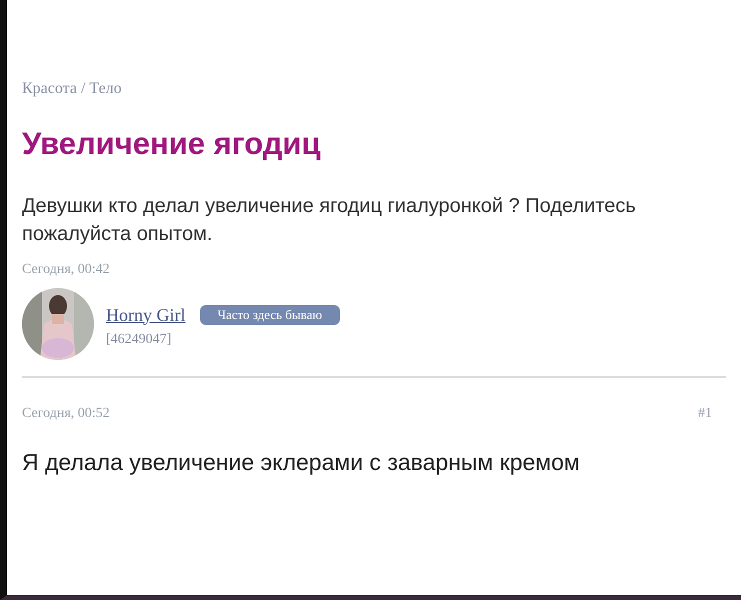 Image resolution: width=741 pixels, height=600 pixels. I want to click on reply-time: Сегодня, 00:52, so click(66, 414).